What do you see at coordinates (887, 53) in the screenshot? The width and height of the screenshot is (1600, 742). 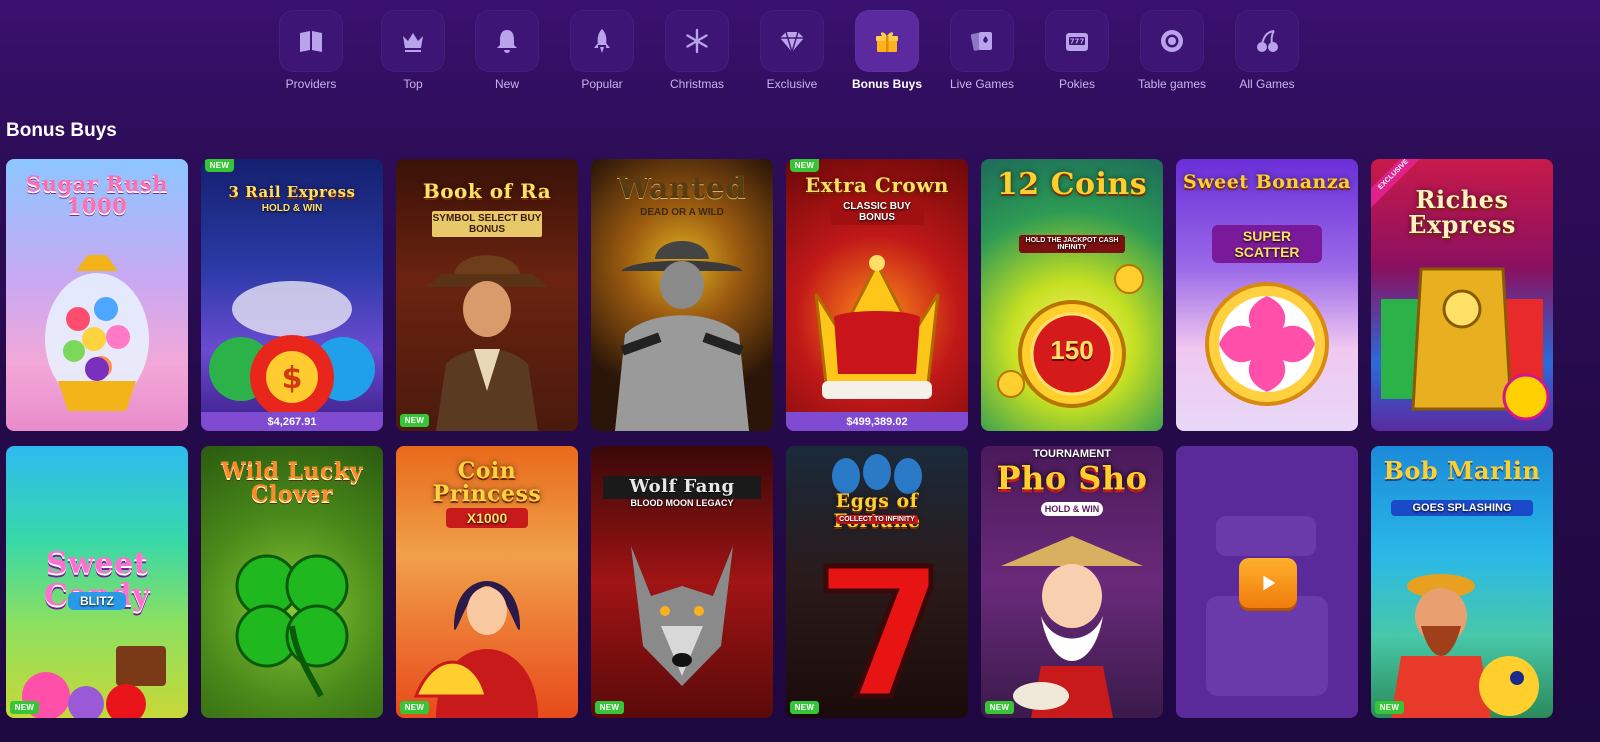 I see `category-bonus-buys: Bonus Buys` at bounding box center [887, 53].